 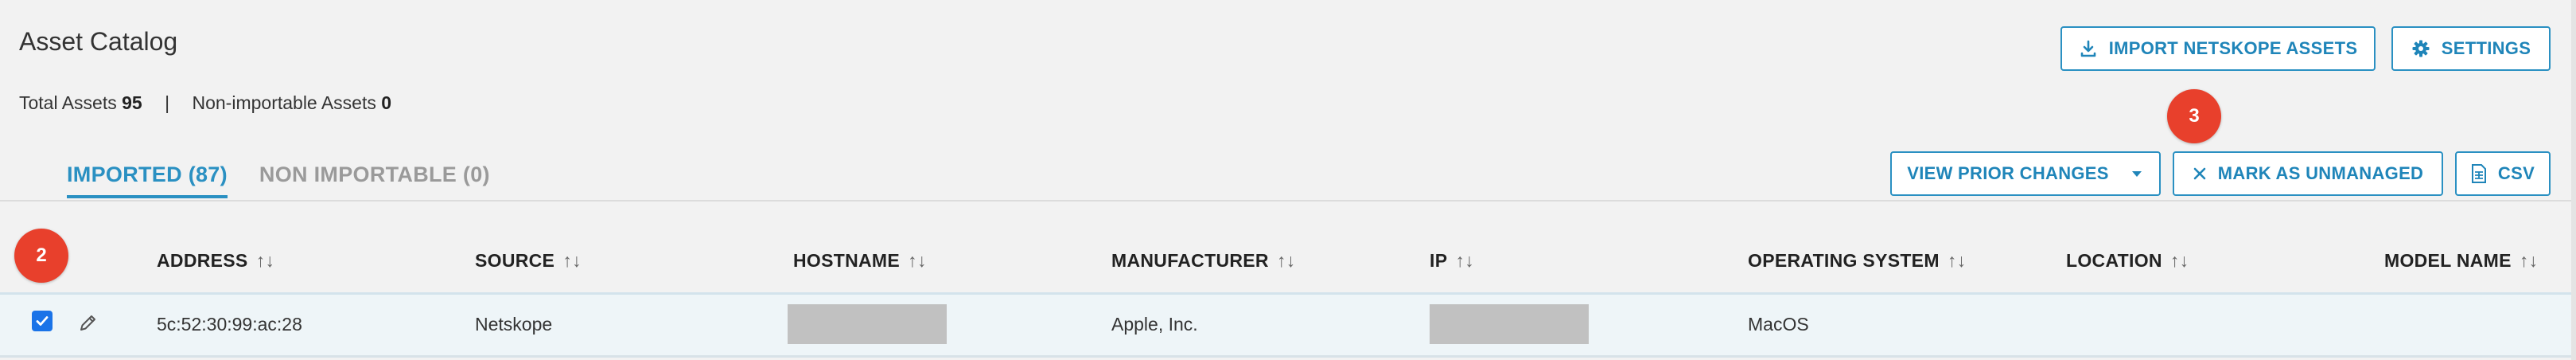 What do you see at coordinates (203, 260) in the screenshot?
I see `column-header-label: ADDRESS` at bounding box center [203, 260].